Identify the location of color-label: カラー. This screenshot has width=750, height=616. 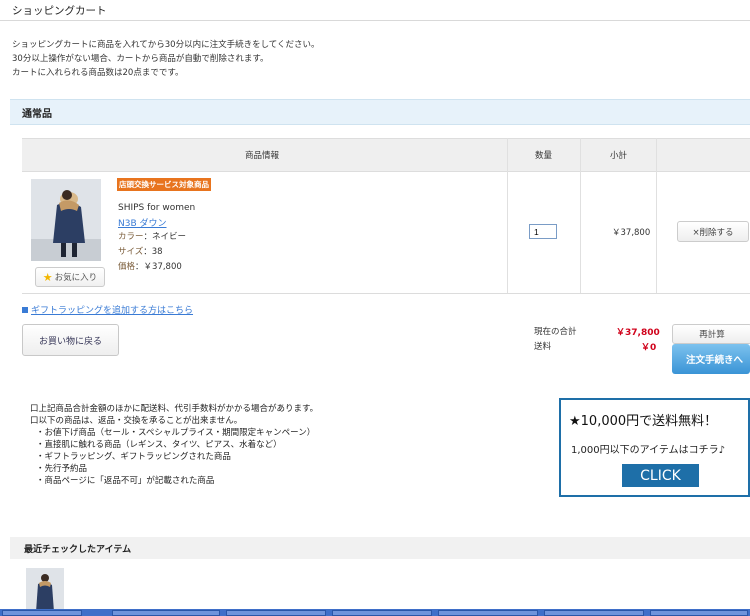
(131, 237).